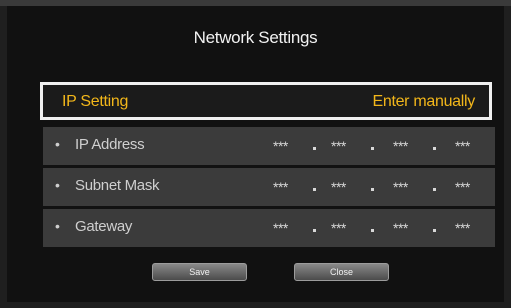 The image size is (511, 308). Describe the element at coordinates (462, 187) in the screenshot. I see `subnet-mask-octet-4: ***` at that location.